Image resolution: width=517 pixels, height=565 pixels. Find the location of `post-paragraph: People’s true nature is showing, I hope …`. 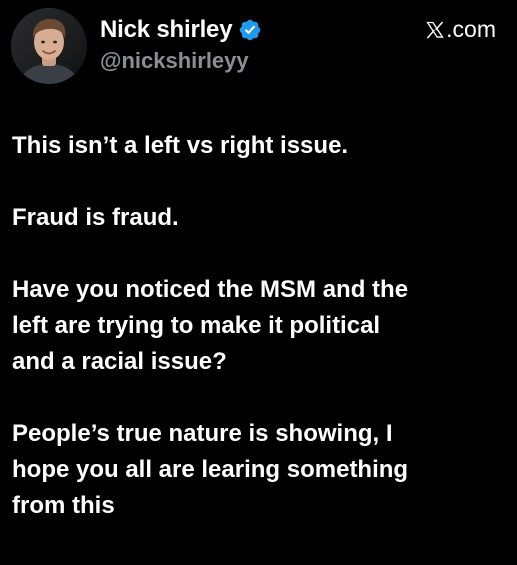

post-paragraph: People’s true nature is showing, I hope … is located at coordinates (210, 469).